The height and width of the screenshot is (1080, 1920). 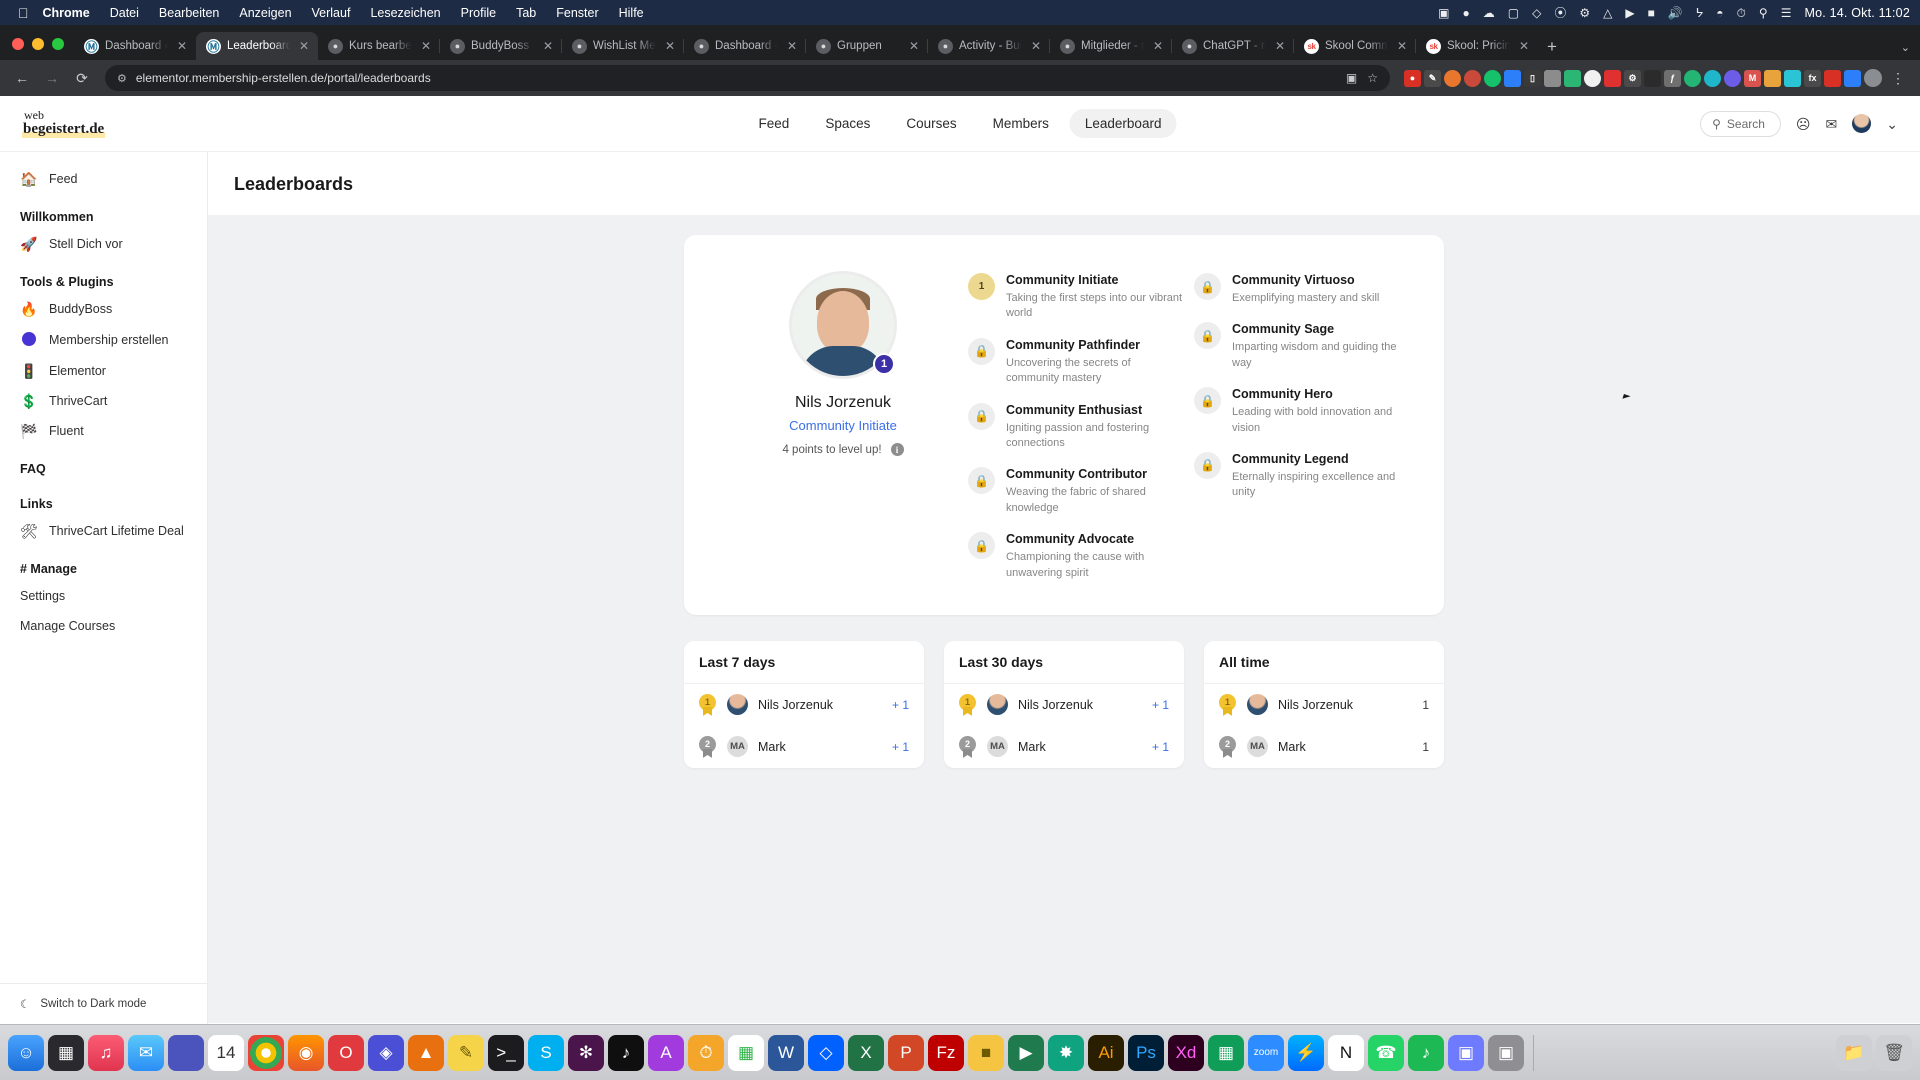 What do you see at coordinates (1372, 78) in the screenshot?
I see `bookmark-star-icon: ☆` at bounding box center [1372, 78].